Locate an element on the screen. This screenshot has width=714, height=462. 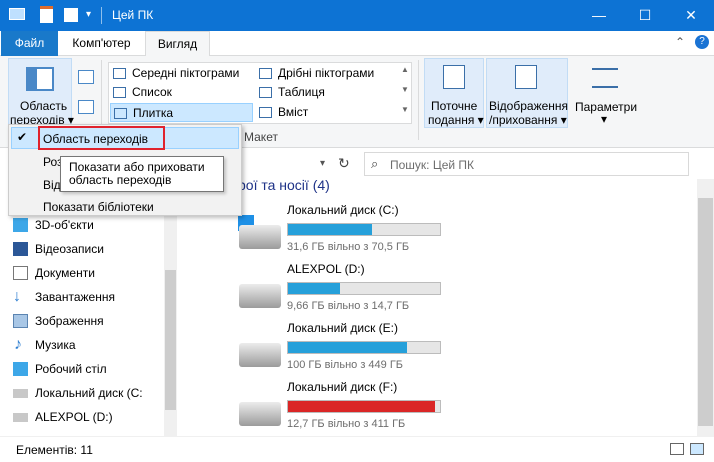
help-icon: ? is located at coordinates (702, 42).